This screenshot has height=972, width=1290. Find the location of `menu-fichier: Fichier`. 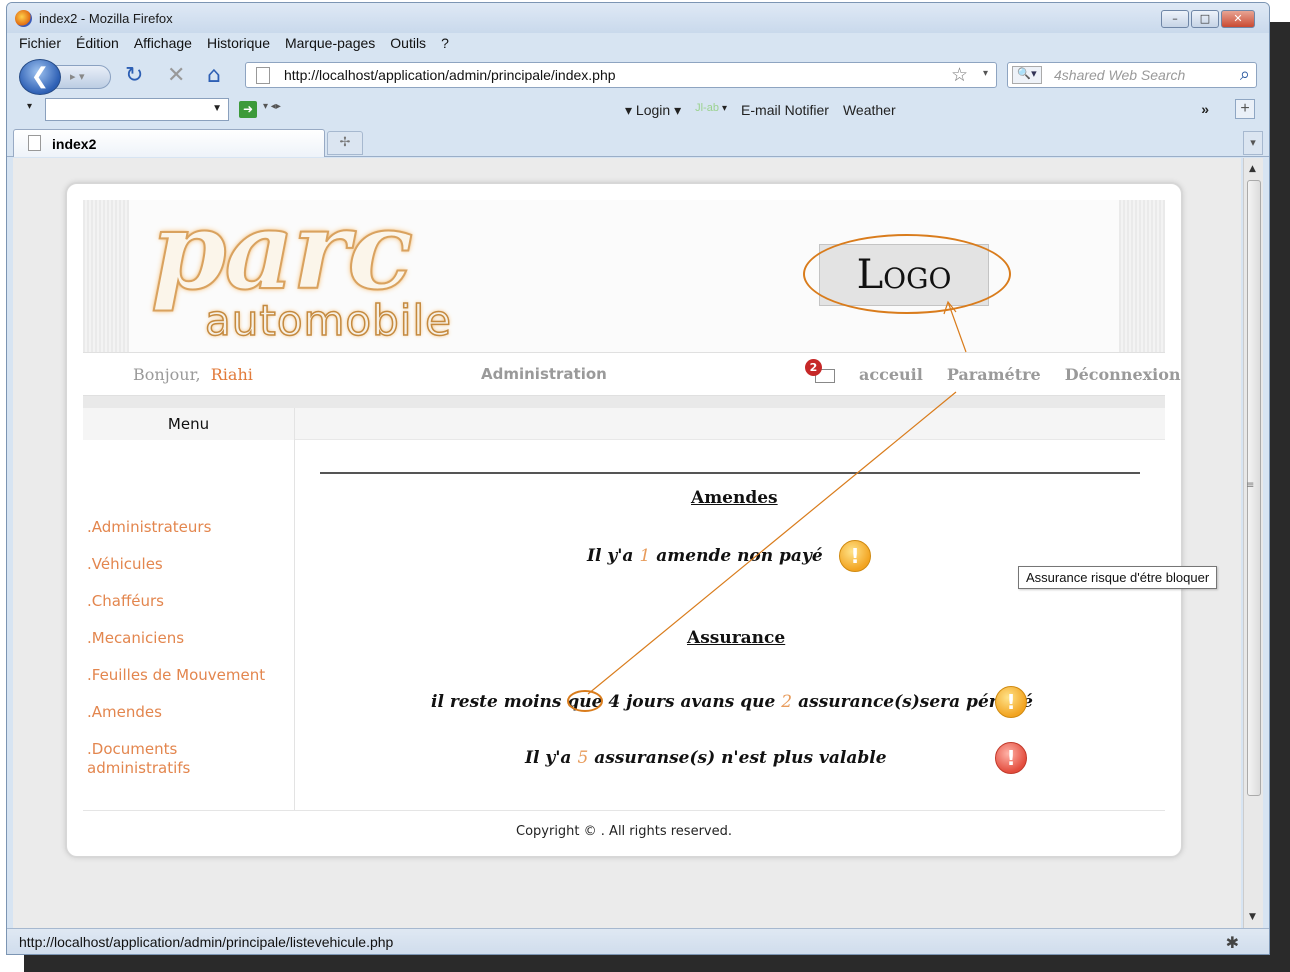

menu-fichier: Fichier is located at coordinates (40, 43).